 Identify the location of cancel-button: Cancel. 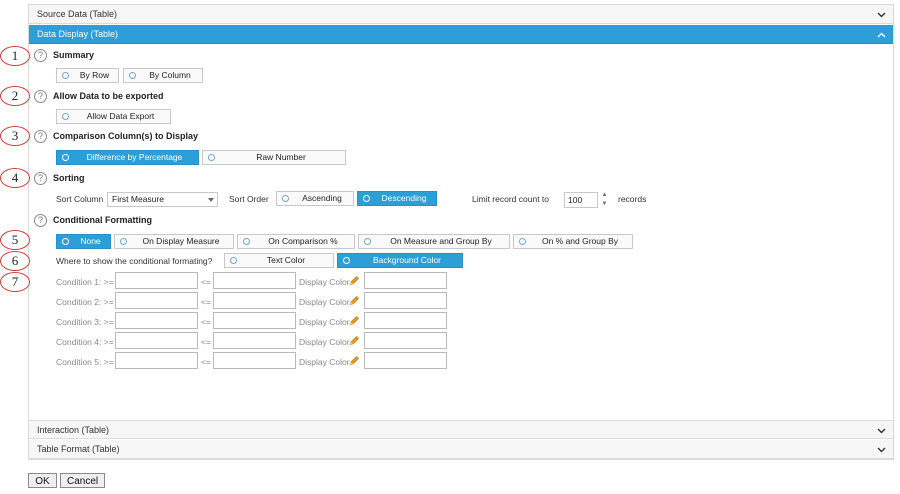
(82, 480).